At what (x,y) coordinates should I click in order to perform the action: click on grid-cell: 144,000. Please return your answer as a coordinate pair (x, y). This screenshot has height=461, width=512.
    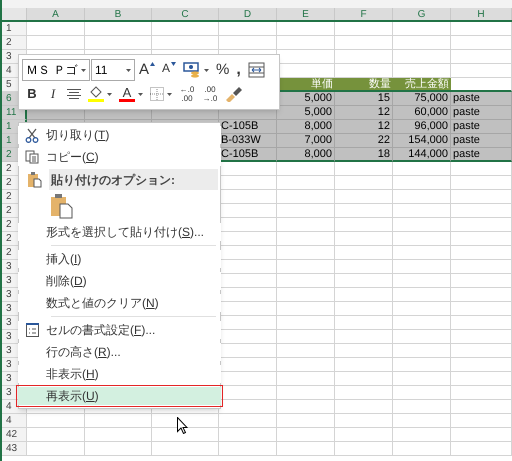
    Looking at the image, I should click on (422, 155).